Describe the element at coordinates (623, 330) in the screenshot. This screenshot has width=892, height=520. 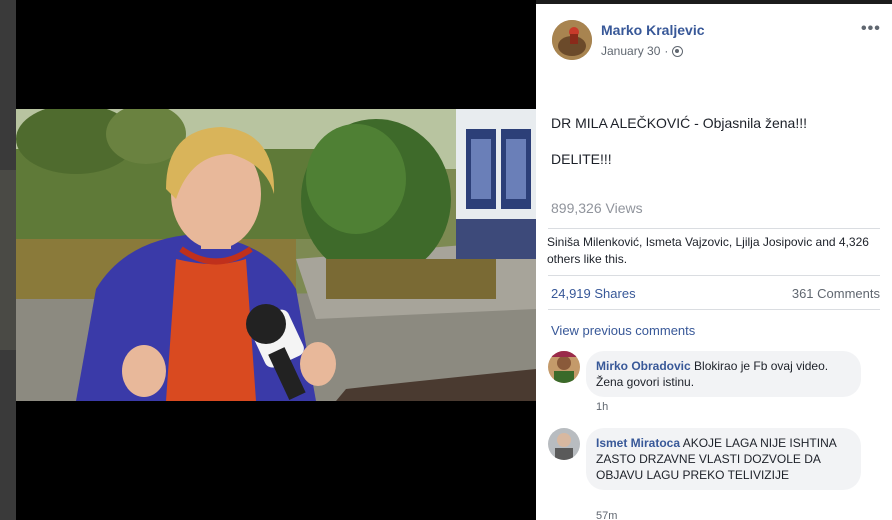
I see `view-previous-comments-link: View previous comments` at that location.